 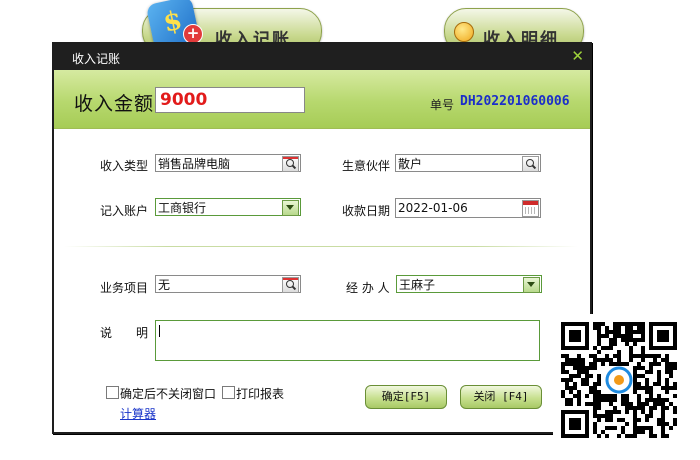 What do you see at coordinates (112, 392) in the screenshot?
I see `keep-open-checkbox` at bounding box center [112, 392].